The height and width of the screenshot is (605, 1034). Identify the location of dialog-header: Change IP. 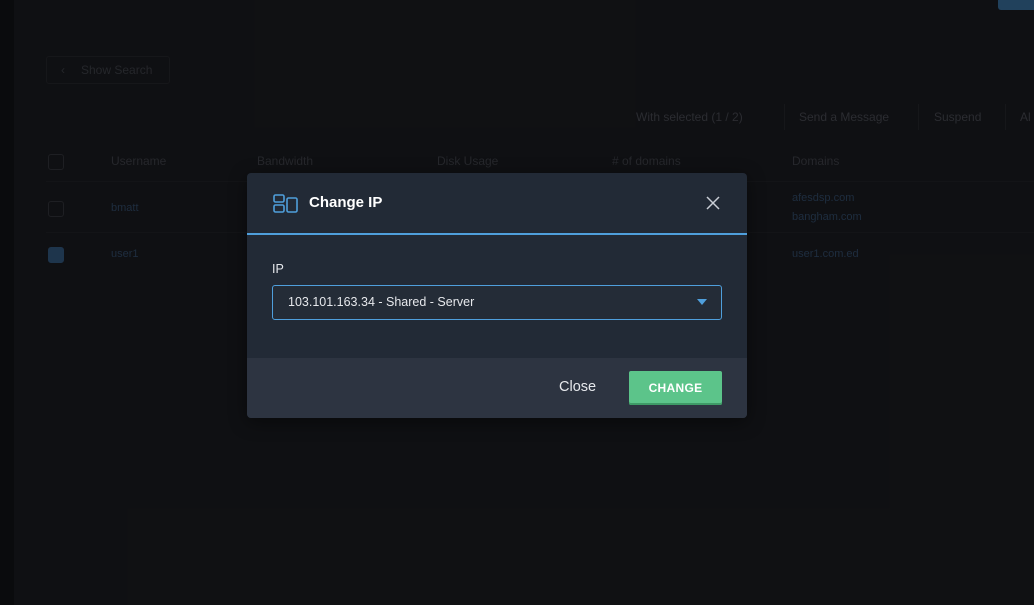
(497, 204).